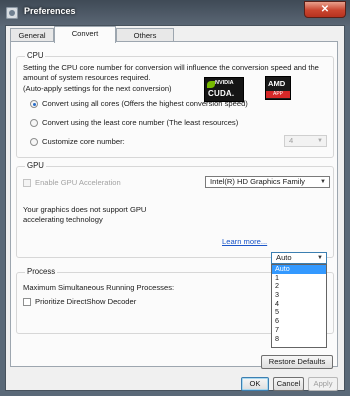 This screenshot has width=350, height=396. I want to click on nvidia-cuda-logo: NVIDIA CUDA., so click(224, 89).